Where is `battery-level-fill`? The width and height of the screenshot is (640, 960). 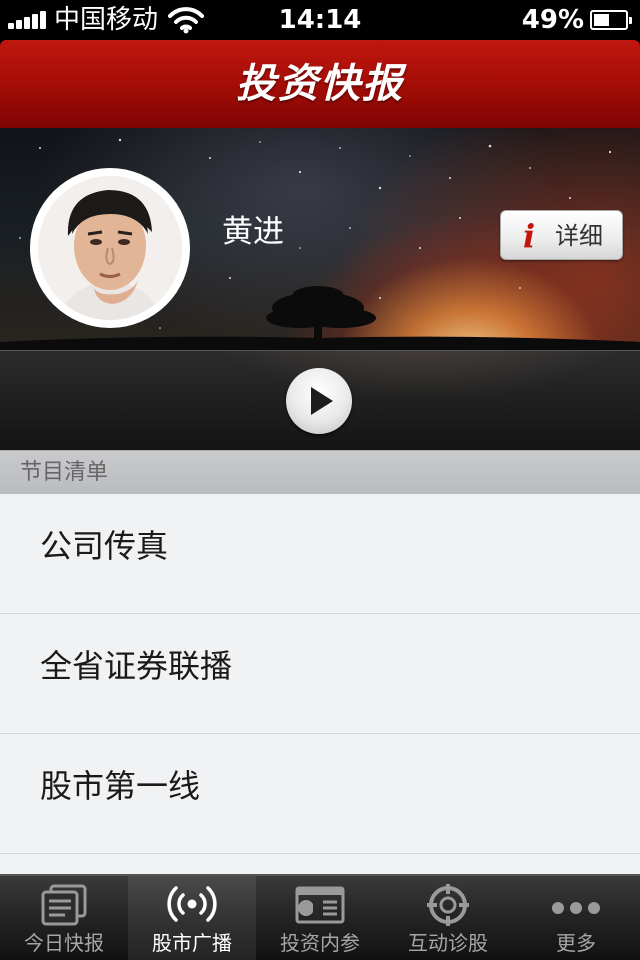
battery-level-fill is located at coordinates (601, 20).